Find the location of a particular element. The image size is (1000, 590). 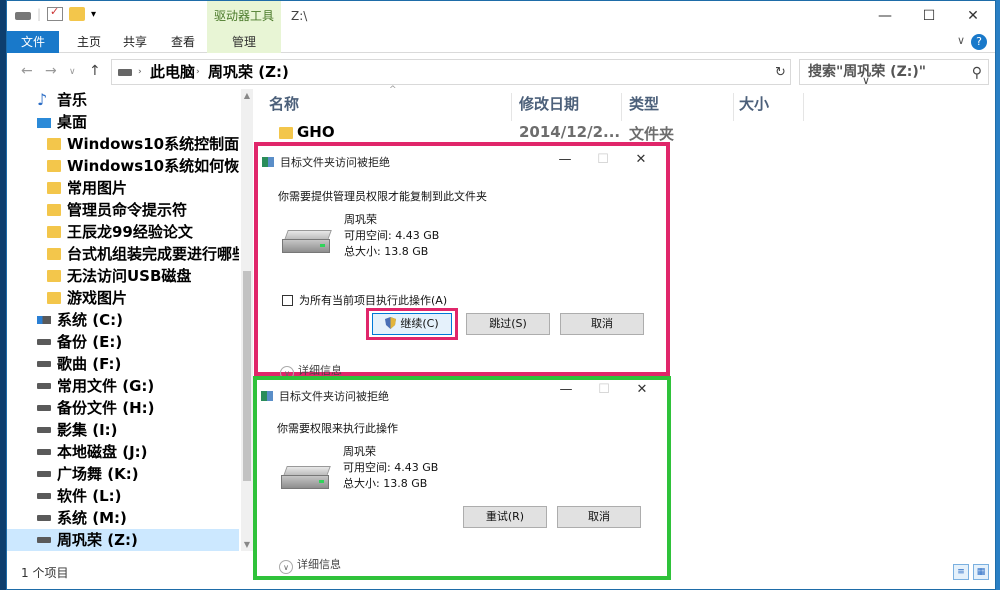

tab-home: 主页 is located at coordinates (89, 42).